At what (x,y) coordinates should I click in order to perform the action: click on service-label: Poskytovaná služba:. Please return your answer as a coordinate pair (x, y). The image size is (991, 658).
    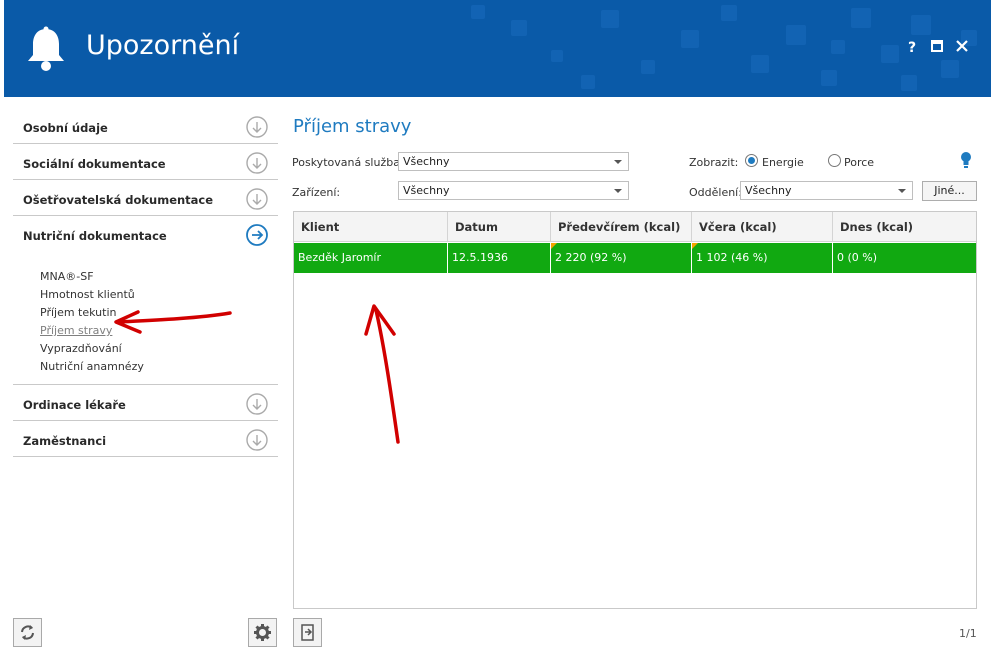
    Looking at the image, I should click on (348, 162).